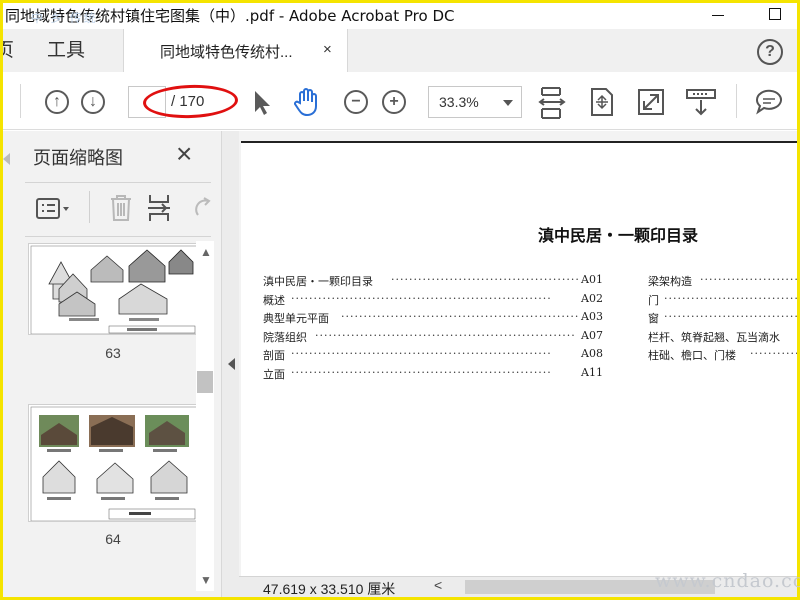 This screenshot has width=800, height=600. Describe the element at coordinates (64, 18) in the screenshot. I see `title-watermark: 中 乡 传统` at that location.